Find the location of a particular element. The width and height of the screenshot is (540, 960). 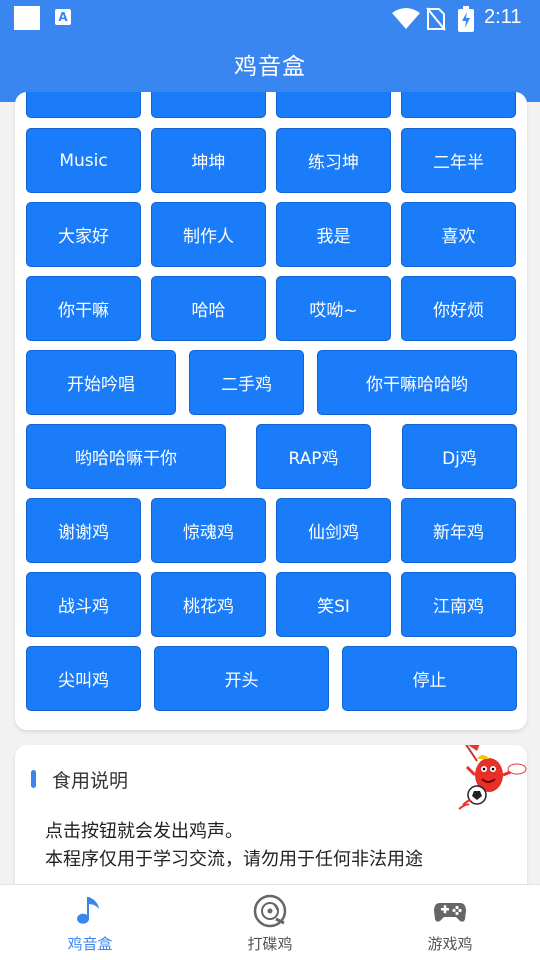

nav-item-game-chicken: 游戏鸡 is located at coordinates (450, 922).